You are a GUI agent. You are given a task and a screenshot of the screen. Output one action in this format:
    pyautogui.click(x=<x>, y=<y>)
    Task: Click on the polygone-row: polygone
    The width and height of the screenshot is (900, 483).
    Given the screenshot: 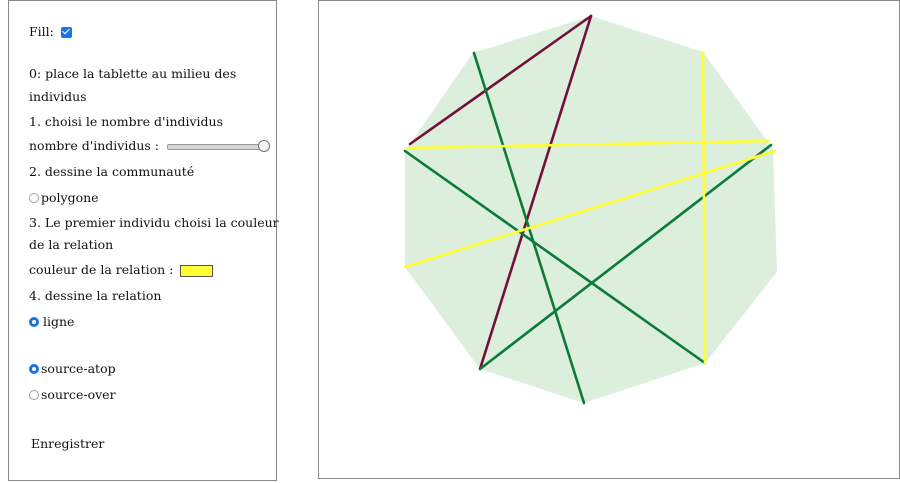 What is the action you would take?
    pyautogui.click(x=64, y=198)
    